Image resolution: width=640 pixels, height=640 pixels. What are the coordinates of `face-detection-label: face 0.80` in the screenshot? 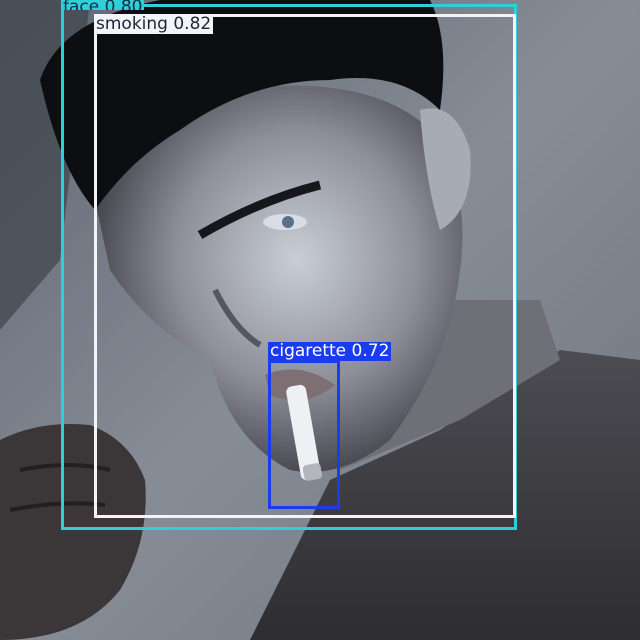 It's located at (103, 5).